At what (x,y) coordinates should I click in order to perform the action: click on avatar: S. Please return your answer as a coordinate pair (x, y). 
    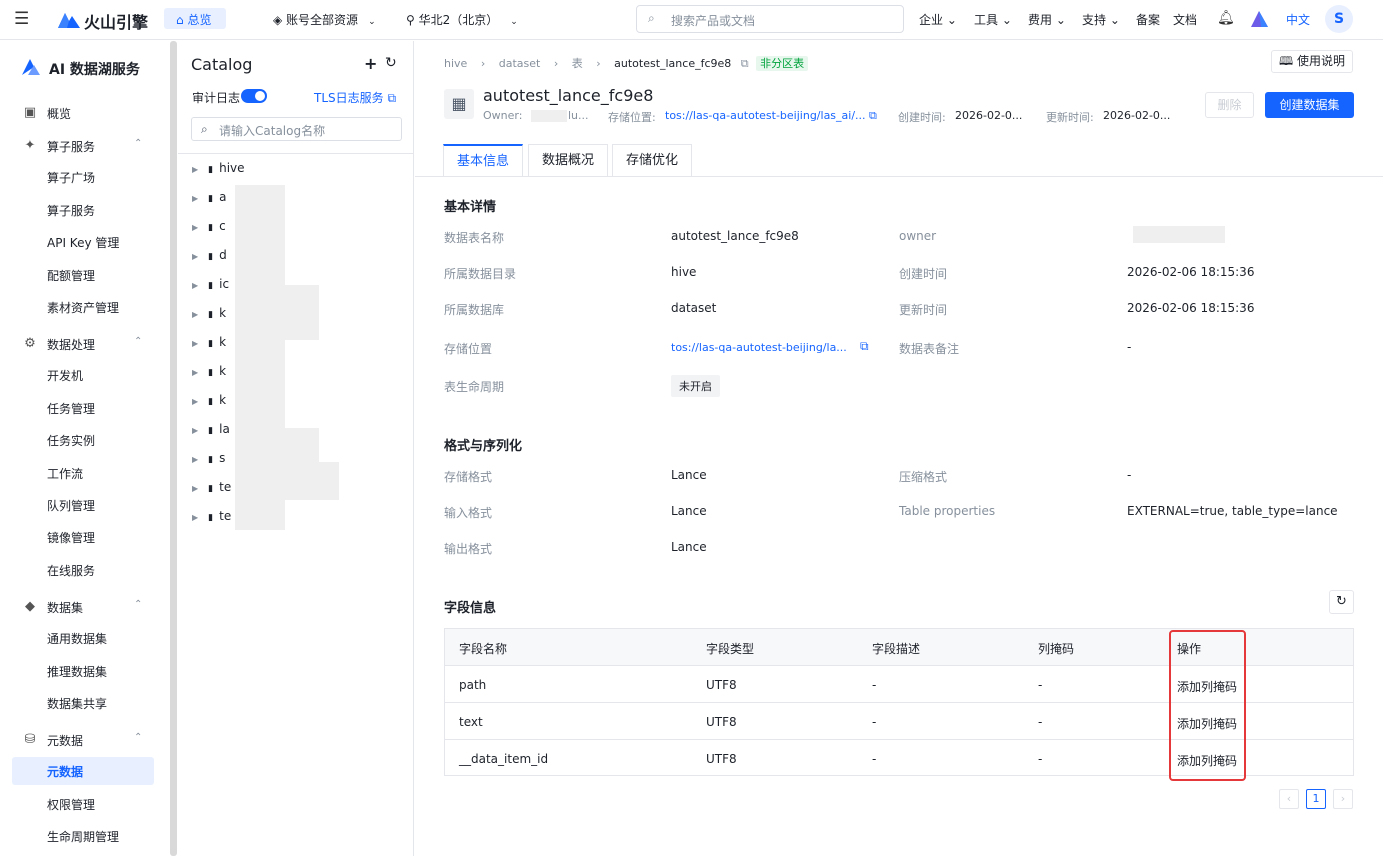
    Looking at the image, I should click on (1339, 19).